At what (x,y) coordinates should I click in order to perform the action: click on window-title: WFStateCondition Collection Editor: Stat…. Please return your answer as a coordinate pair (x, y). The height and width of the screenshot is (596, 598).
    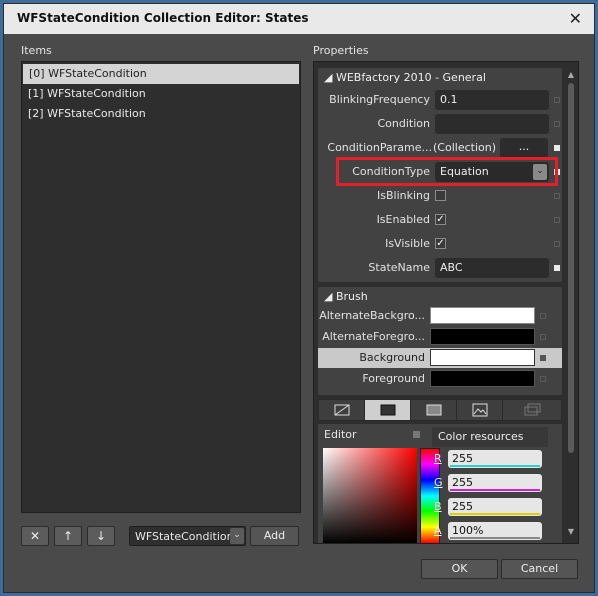
    Looking at the image, I should click on (163, 18).